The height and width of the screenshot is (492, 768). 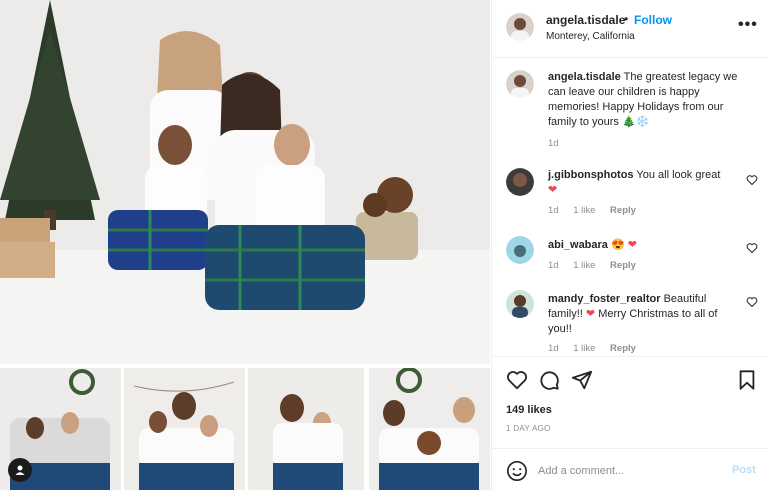 I want to click on heart-icon, so click(x=517, y=380).